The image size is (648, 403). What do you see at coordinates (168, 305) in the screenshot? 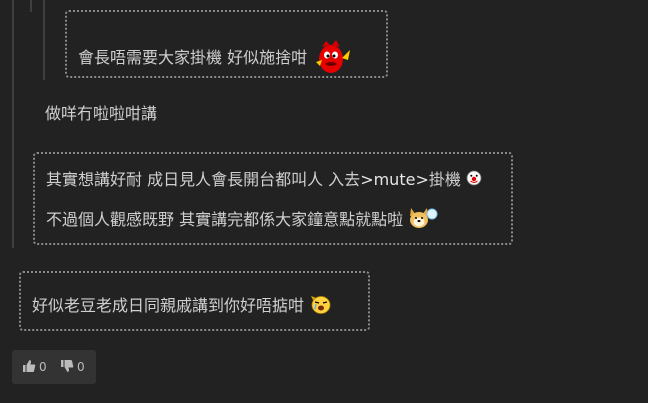
I see `quote-top-text: 好似老豆老成日同親戚講到你好唔掂咁` at bounding box center [168, 305].